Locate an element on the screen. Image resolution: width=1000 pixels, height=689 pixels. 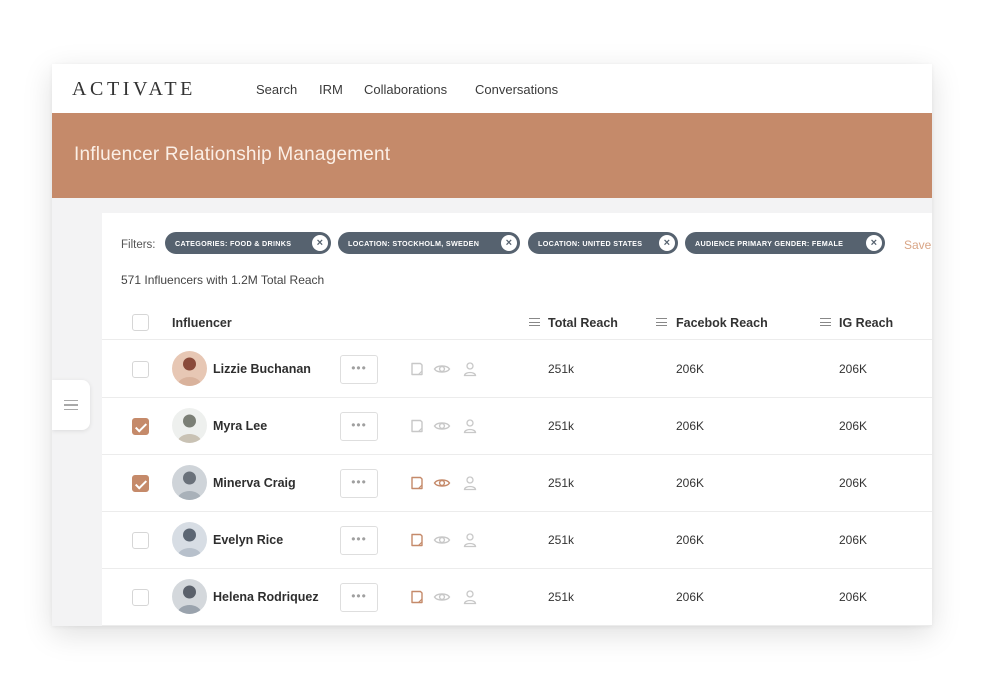
table-row: Evelyn Rice ••• 251k 206K 206K is located at coordinates (517, 540).